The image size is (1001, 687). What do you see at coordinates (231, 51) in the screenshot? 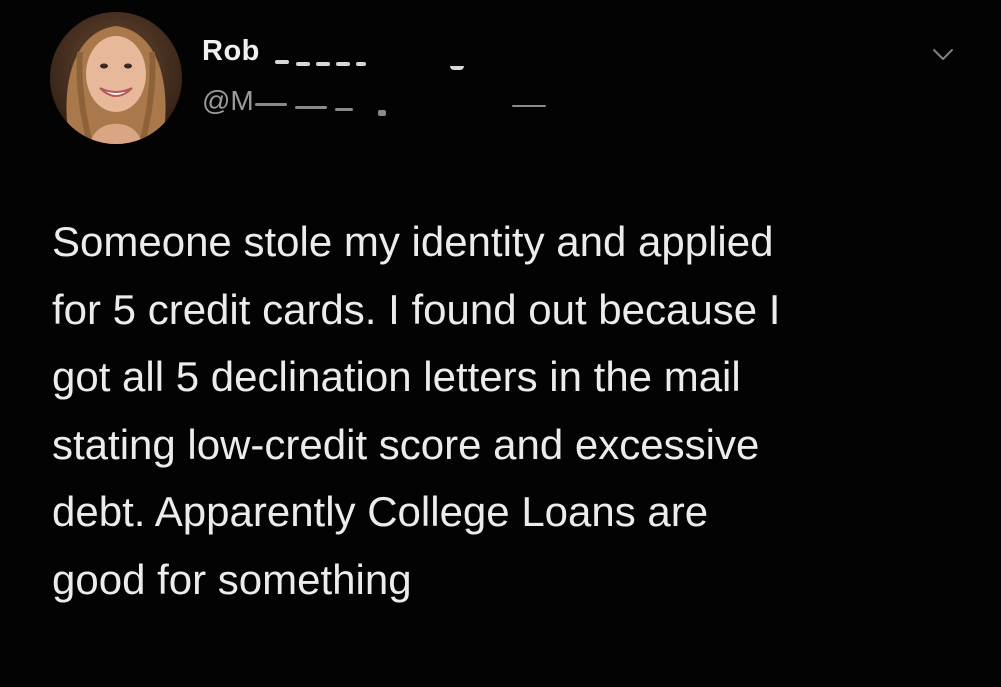
I see `display-name: Rob` at bounding box center [231, 51].